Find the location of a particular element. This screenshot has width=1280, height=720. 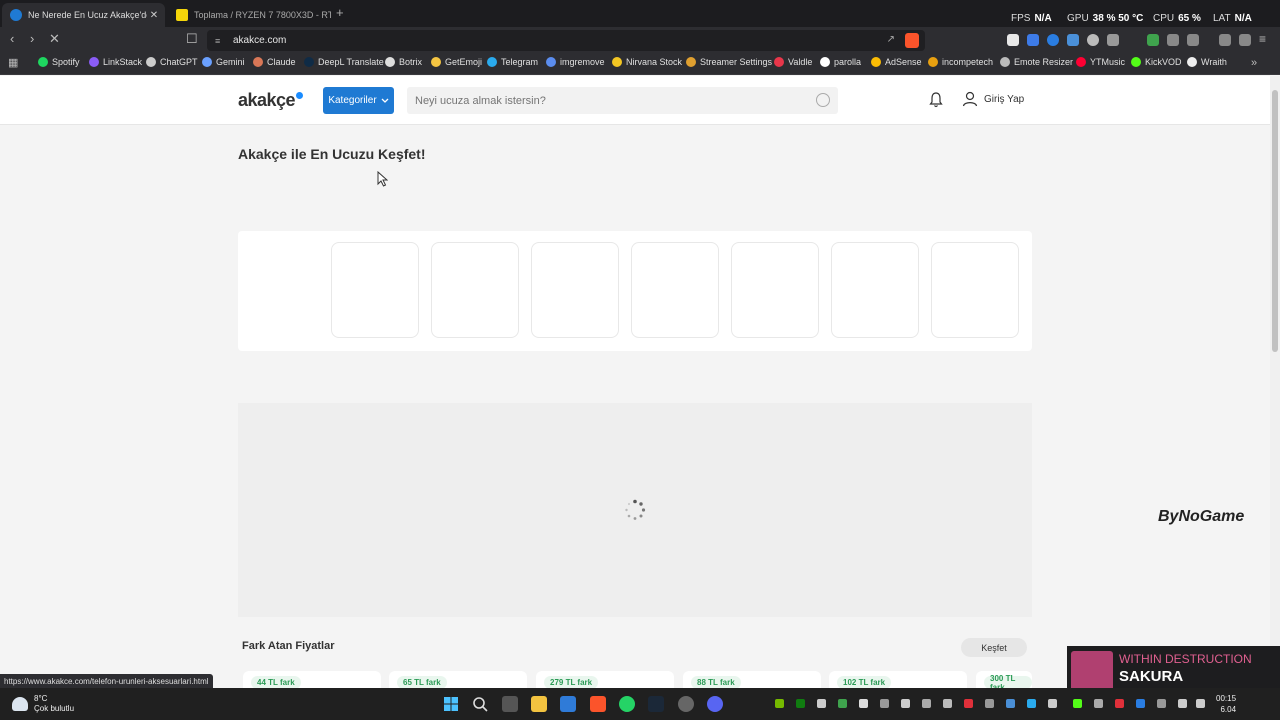

share-icon: ↗ is located at coordinates (891, 39).